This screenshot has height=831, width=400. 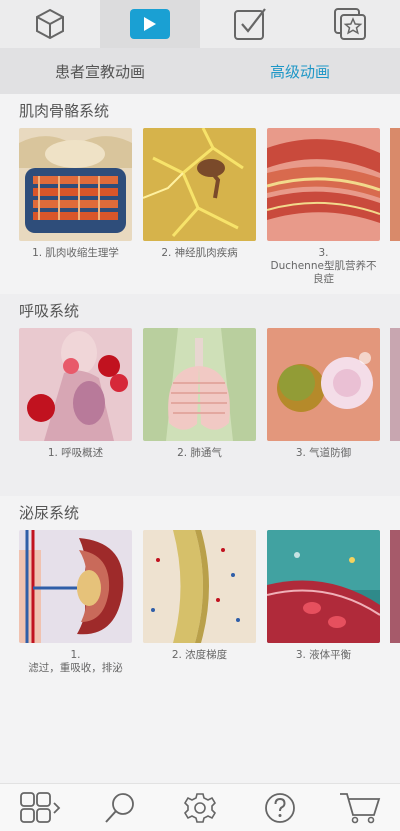 I want to click on animation-caption: 1. 肌肉收缩生理学, so click(x=75, y=253).